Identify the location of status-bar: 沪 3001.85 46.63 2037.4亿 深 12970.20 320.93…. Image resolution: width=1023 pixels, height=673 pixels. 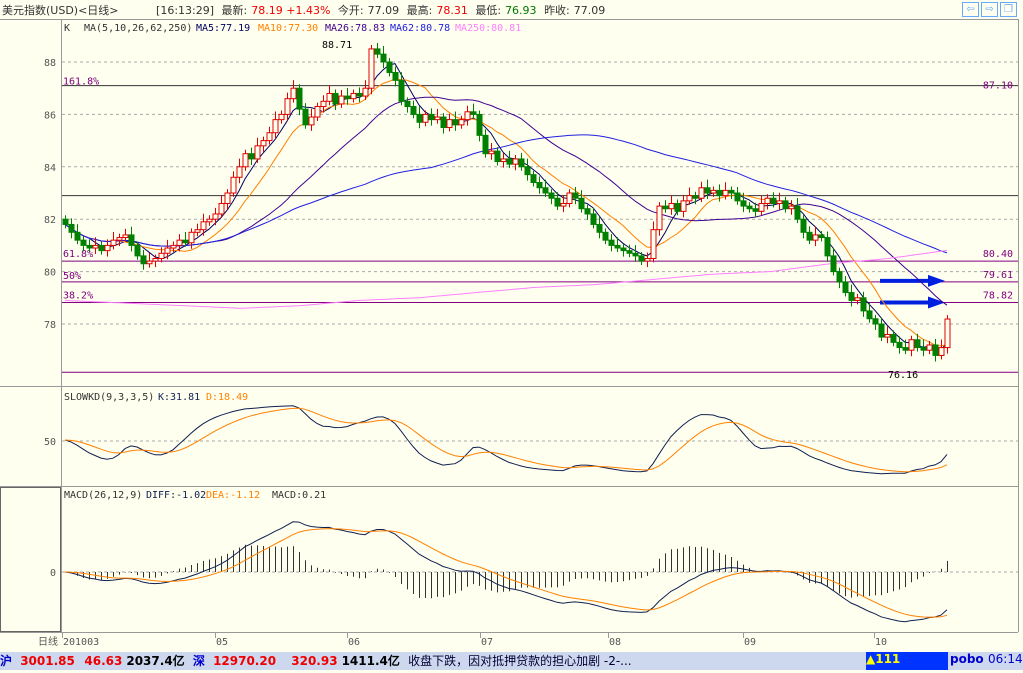
(511, 661).